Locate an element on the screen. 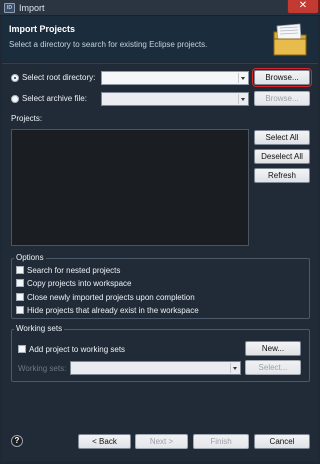  eclipse-app-icon: ID is located at coordinates (9, 8).